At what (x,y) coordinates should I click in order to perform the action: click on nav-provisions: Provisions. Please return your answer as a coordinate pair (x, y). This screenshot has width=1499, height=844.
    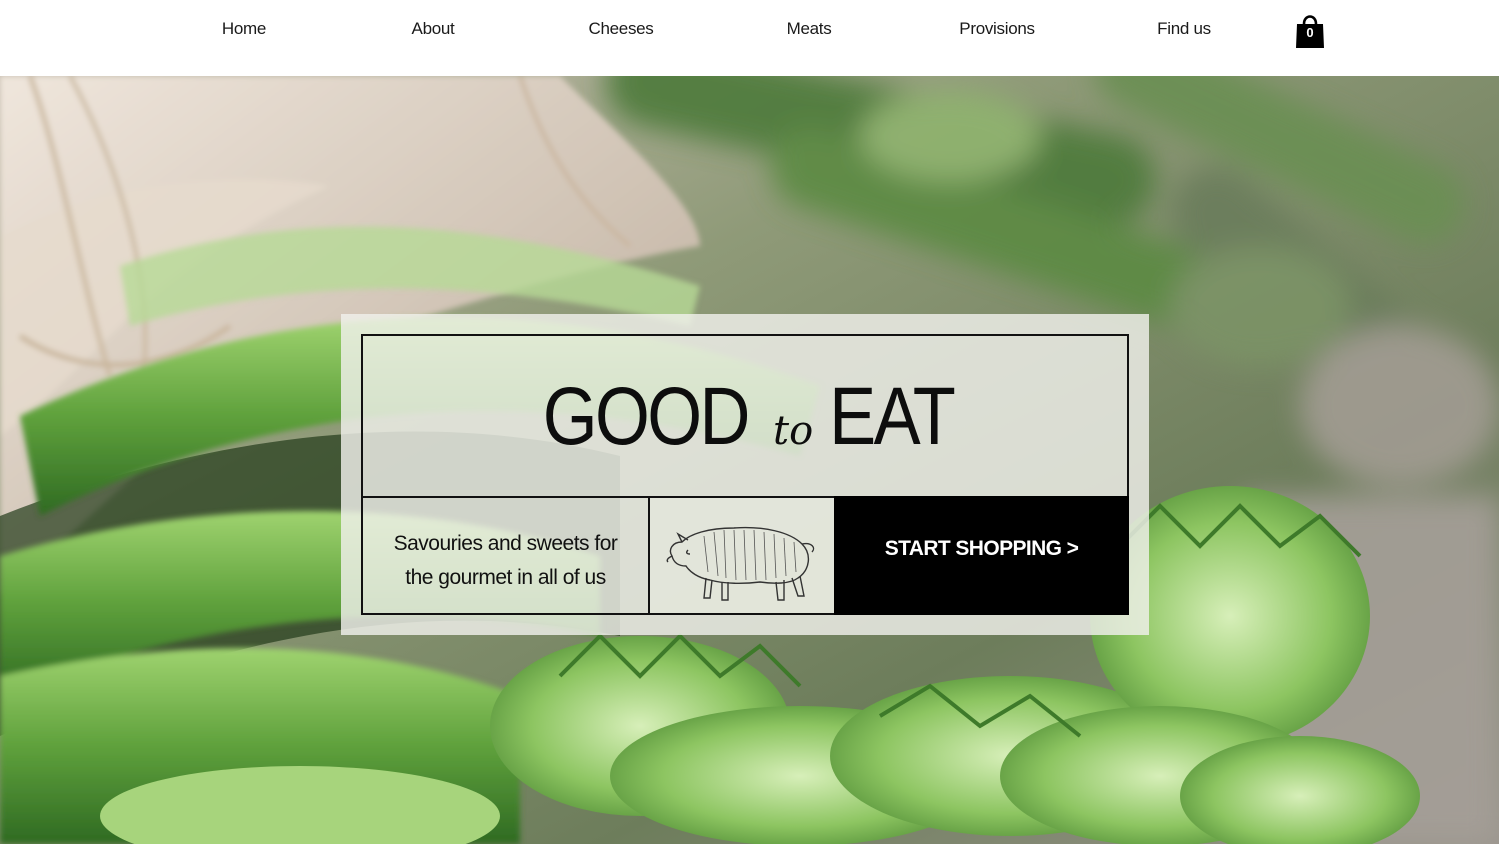
    Looking at the image, I should click on (997, 29).